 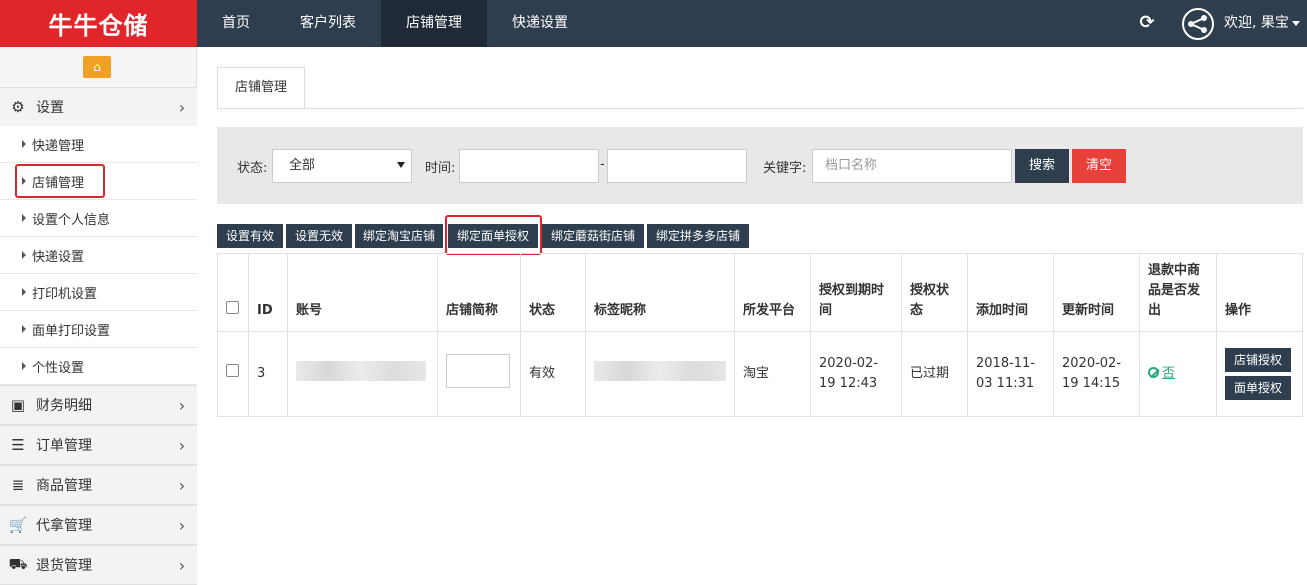 What do you see at coordinates (98, 565) in the screenshot?
I see `sidebar-group-returns: ⛟ 退货管理 ›` at bounding box center [98, 565].